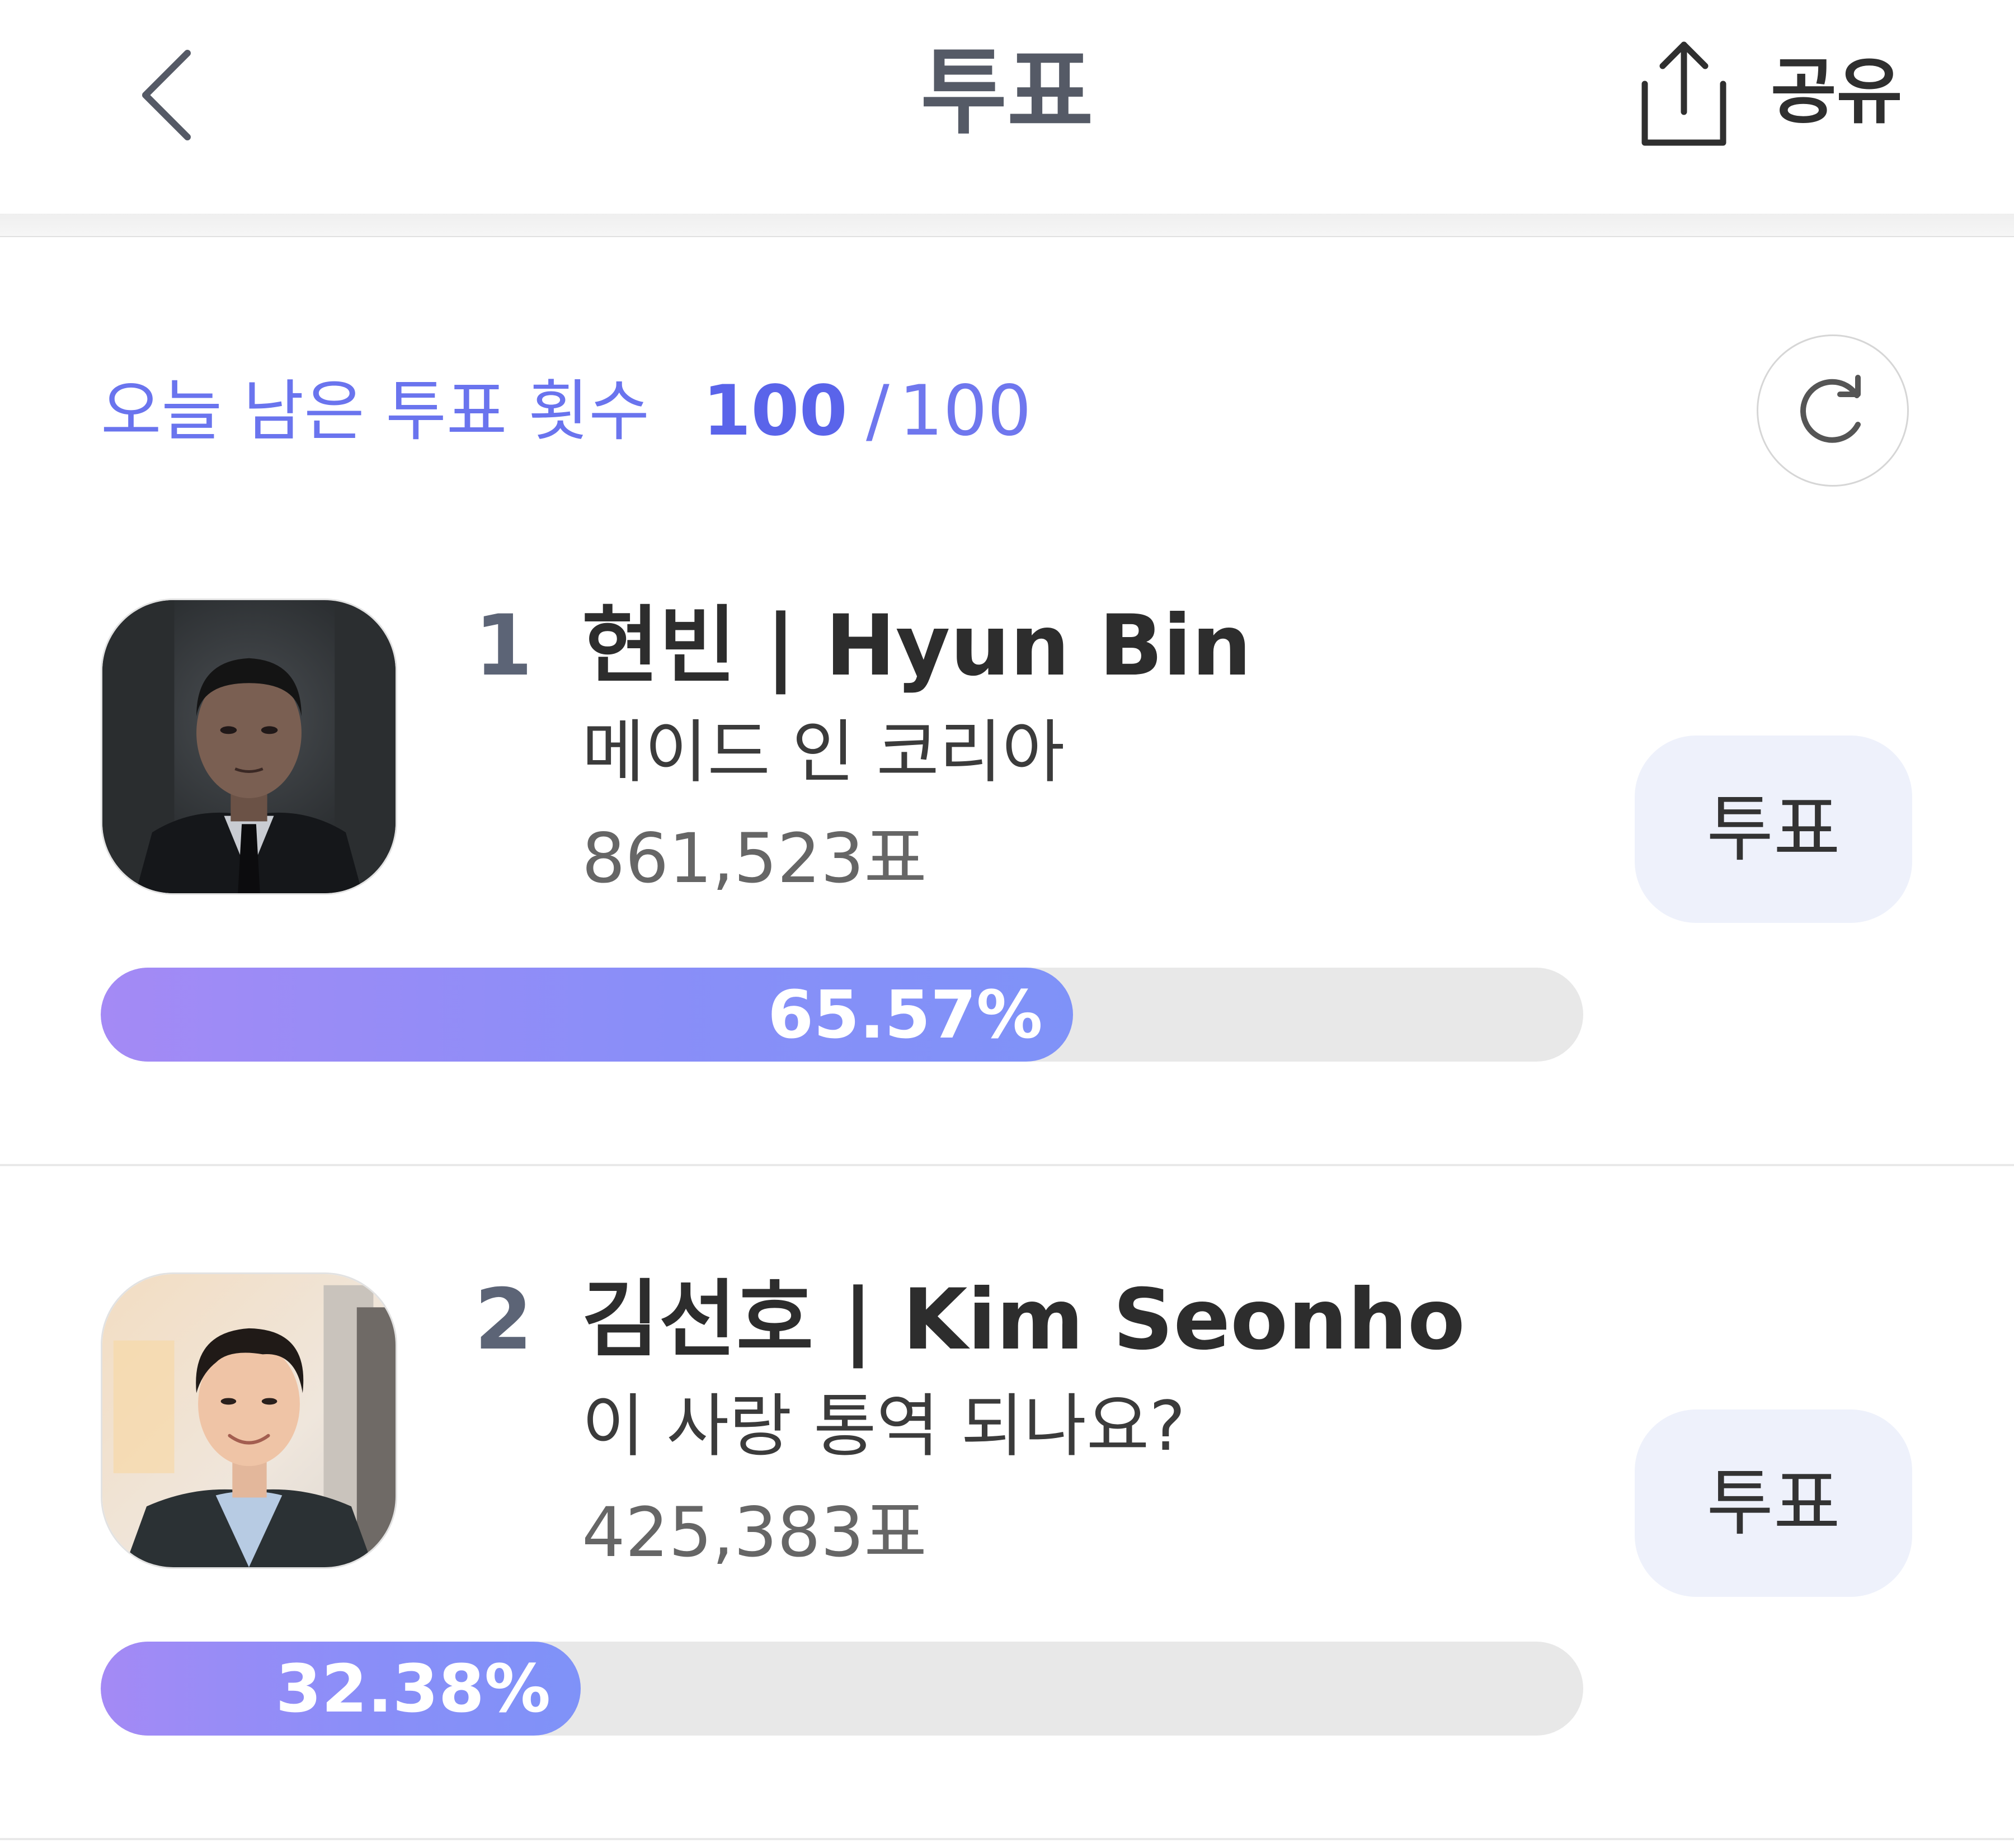 The height and width of the screenshot is (1848, 2014). What do you see at coordinates (375, 411) in the screenshot?
I see `remaining-votes-label: 오늘 남은 투표 횟수` at bounding box center [375, 411].